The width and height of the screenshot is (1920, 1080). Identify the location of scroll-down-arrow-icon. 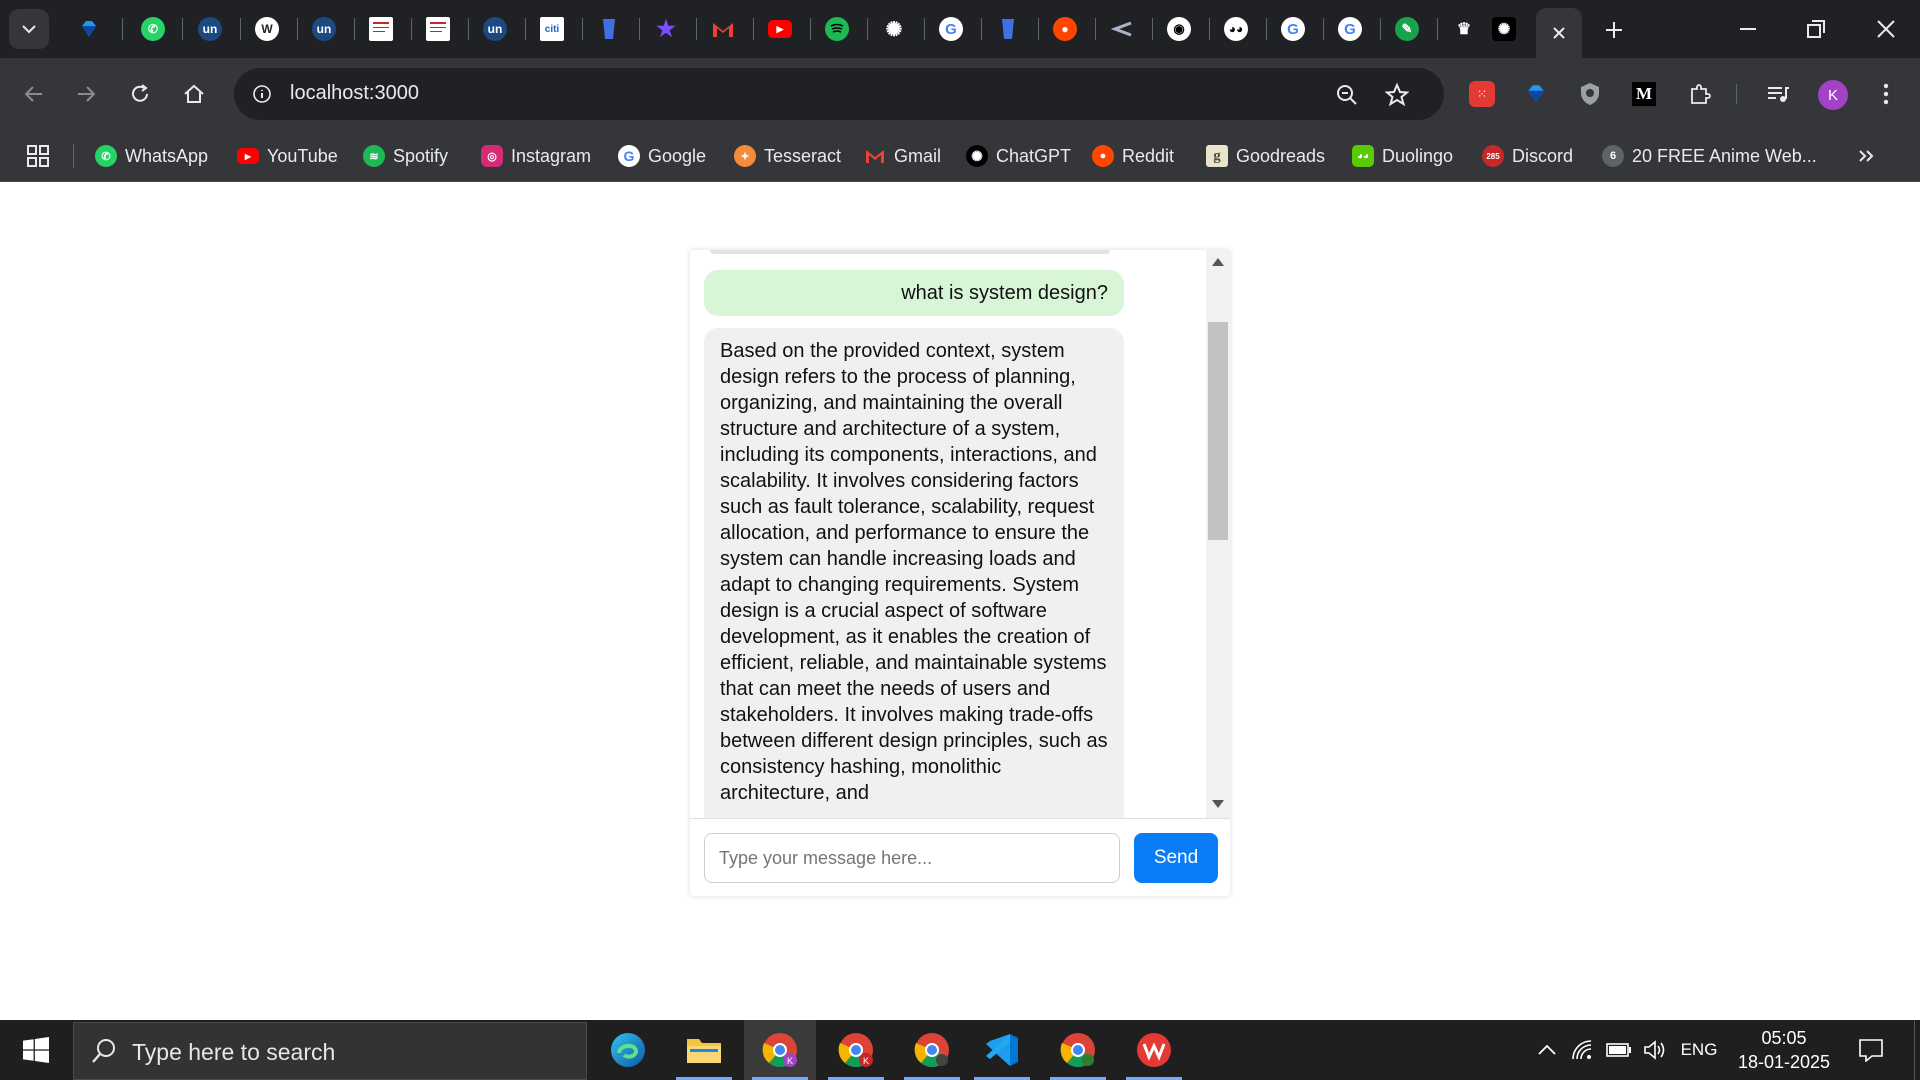
(1218, 804).